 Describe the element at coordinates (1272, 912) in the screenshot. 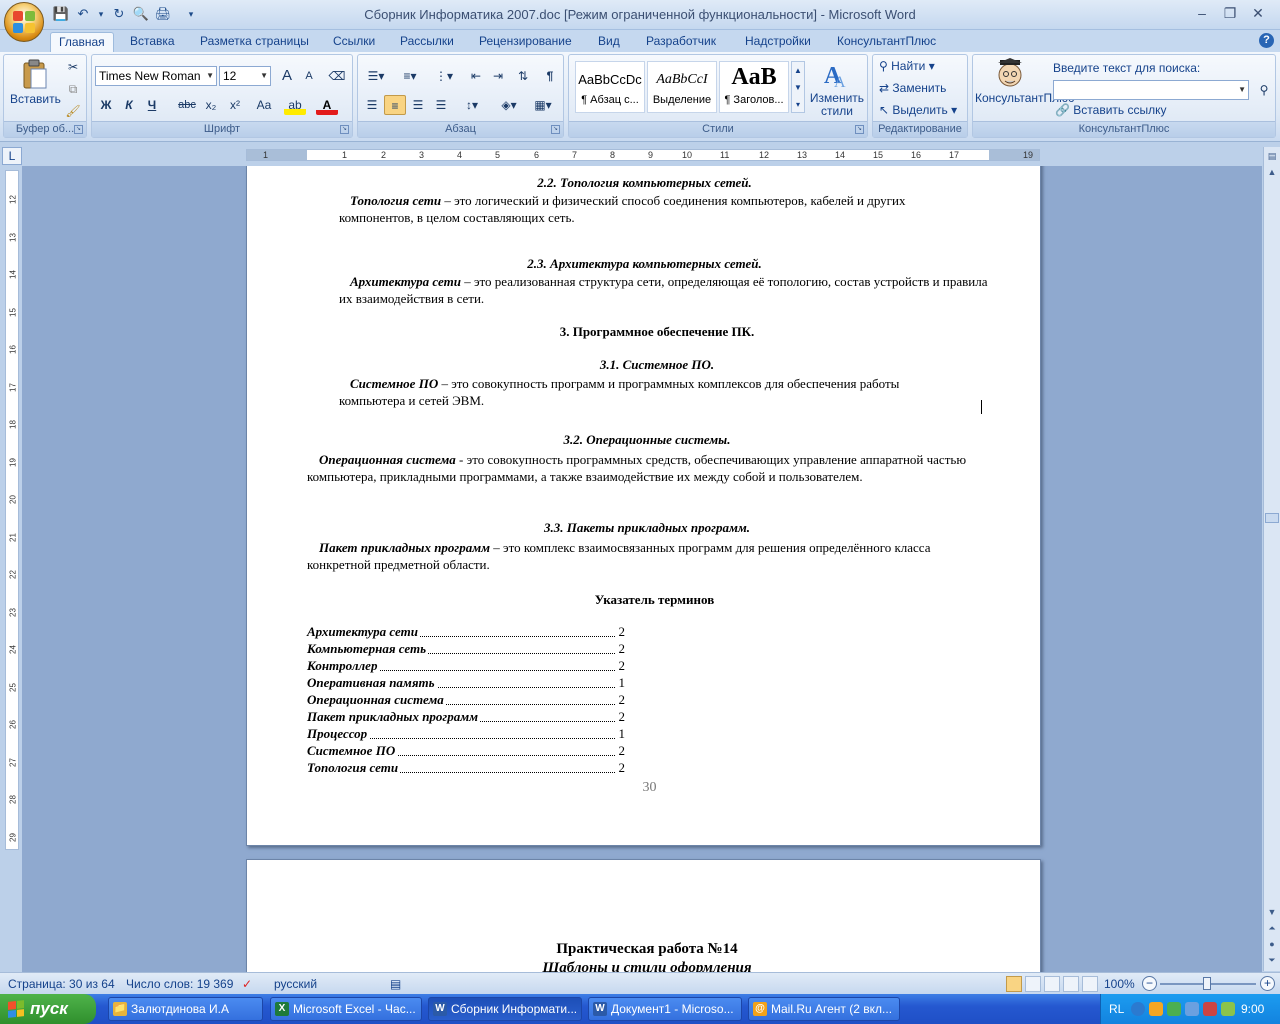

I see `scroll-down-icon: ▼` at that location.